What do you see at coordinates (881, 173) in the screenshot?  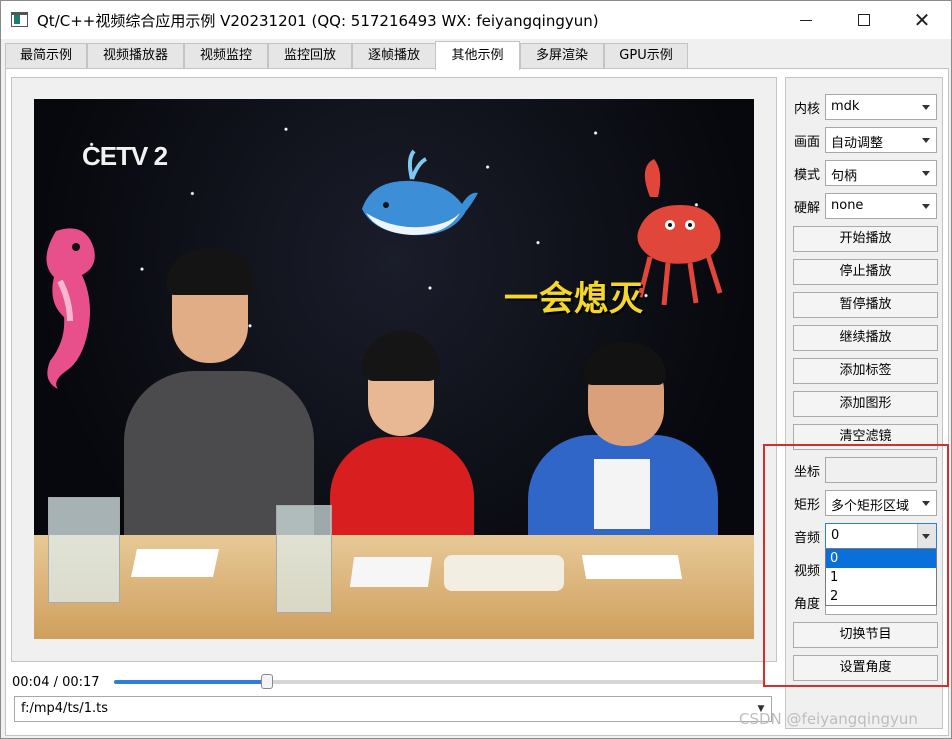 I see `mode-select: 句柄` at bounding box center [881, 173].